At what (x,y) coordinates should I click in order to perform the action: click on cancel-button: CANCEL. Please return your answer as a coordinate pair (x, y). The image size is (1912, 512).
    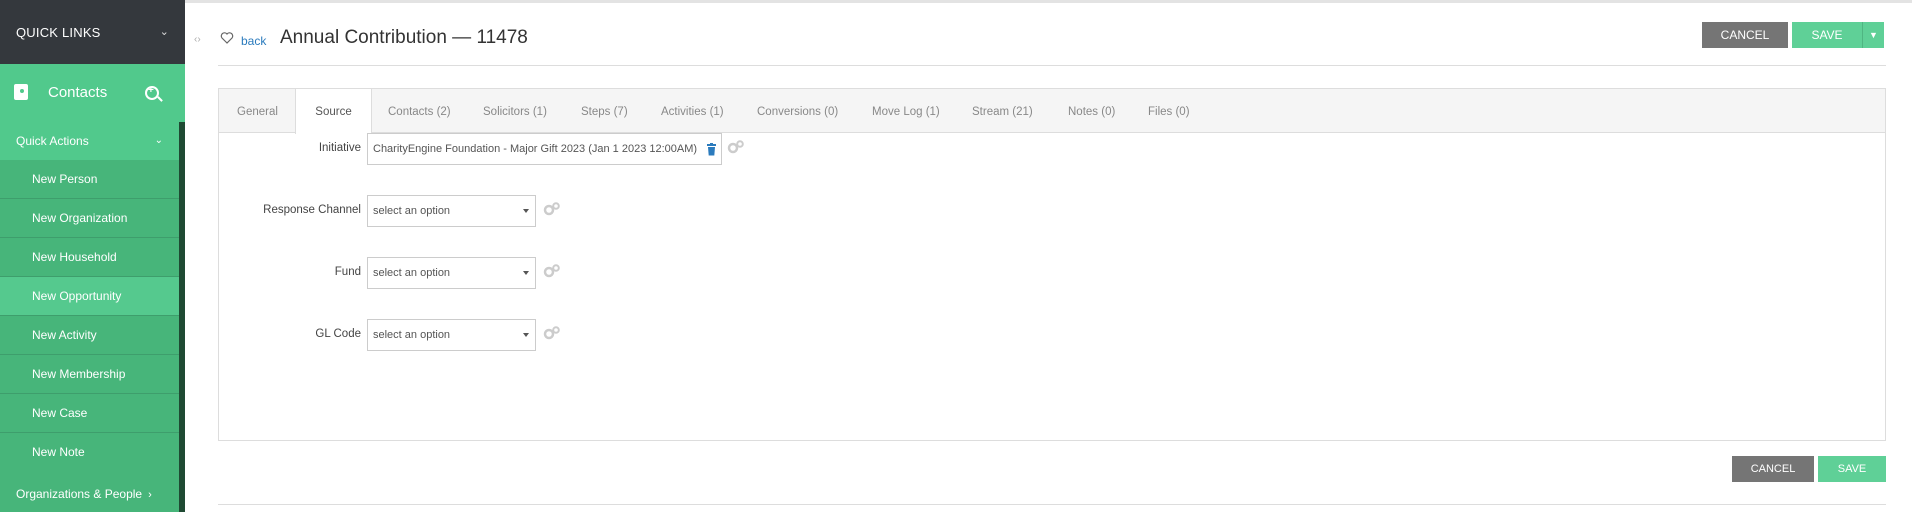
    Looking at the image, I should click on (1745, 35).